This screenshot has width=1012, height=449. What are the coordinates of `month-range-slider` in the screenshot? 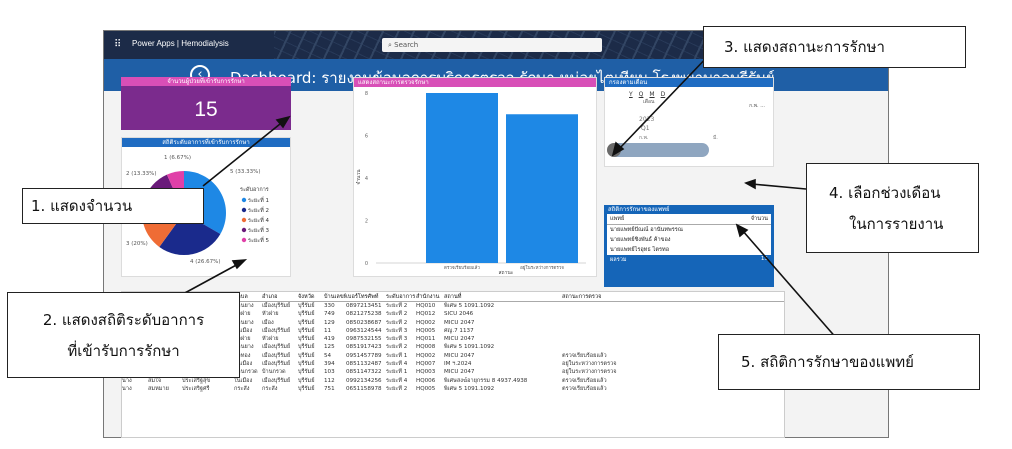 It's located at (659, 150).